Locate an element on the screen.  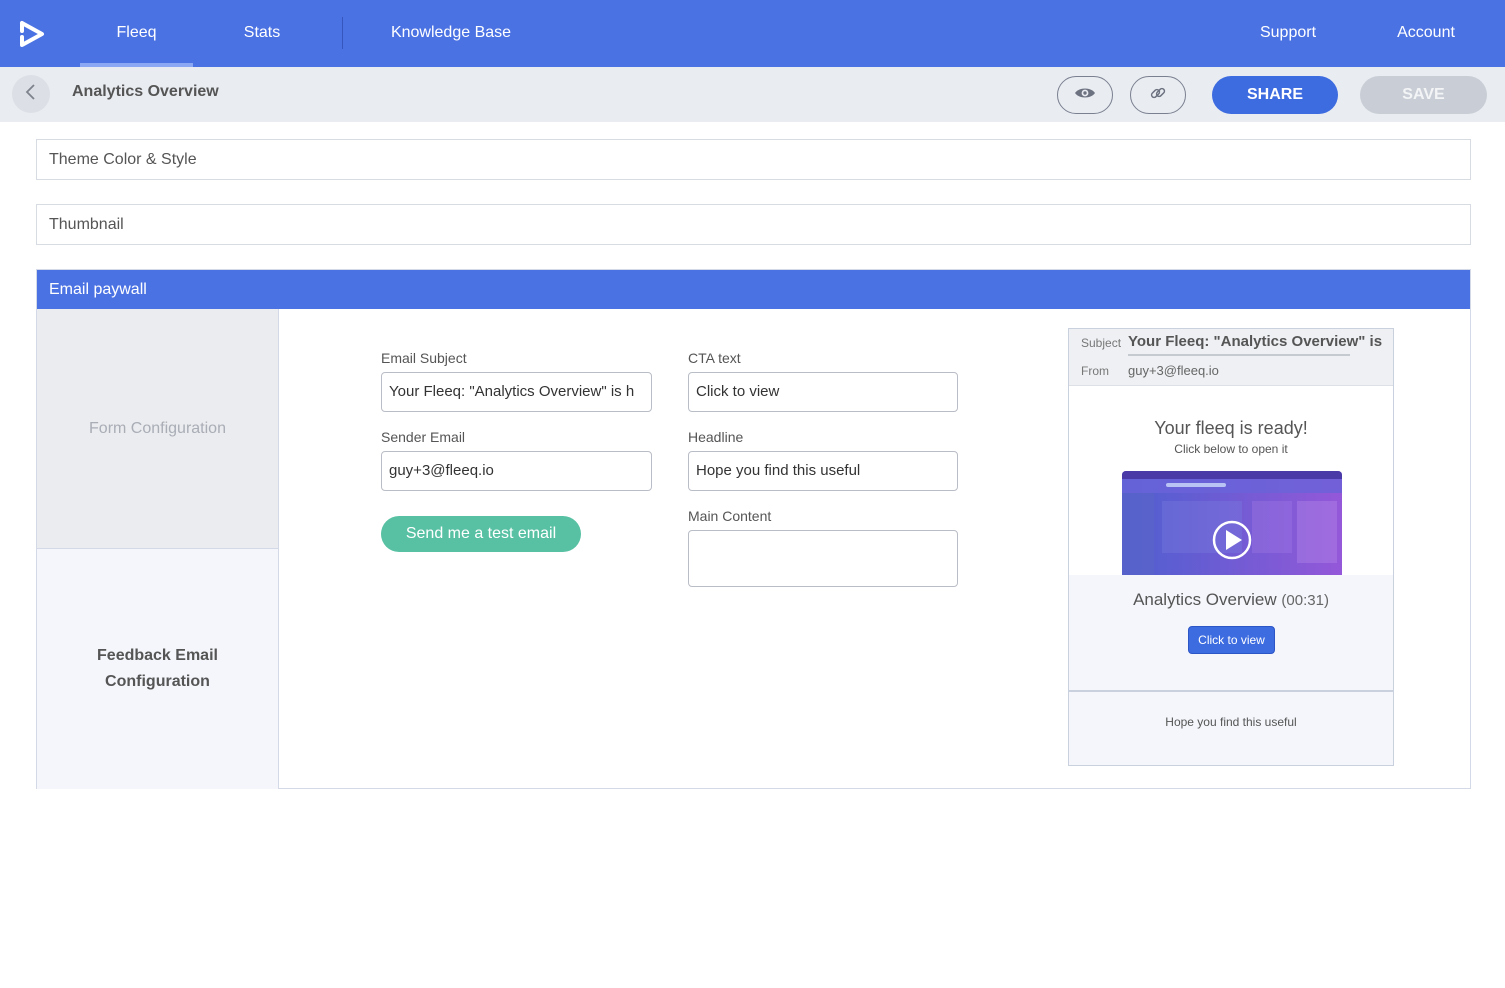
preview-video-title: Analytics Overview (00:31) is located at coordinates (1231, 600).